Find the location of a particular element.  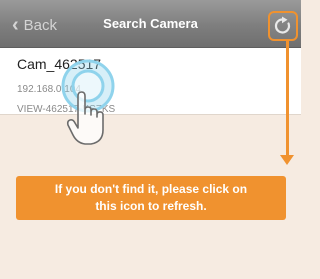

camera-name: Cam_462517 is located at coordinates (59, 64).